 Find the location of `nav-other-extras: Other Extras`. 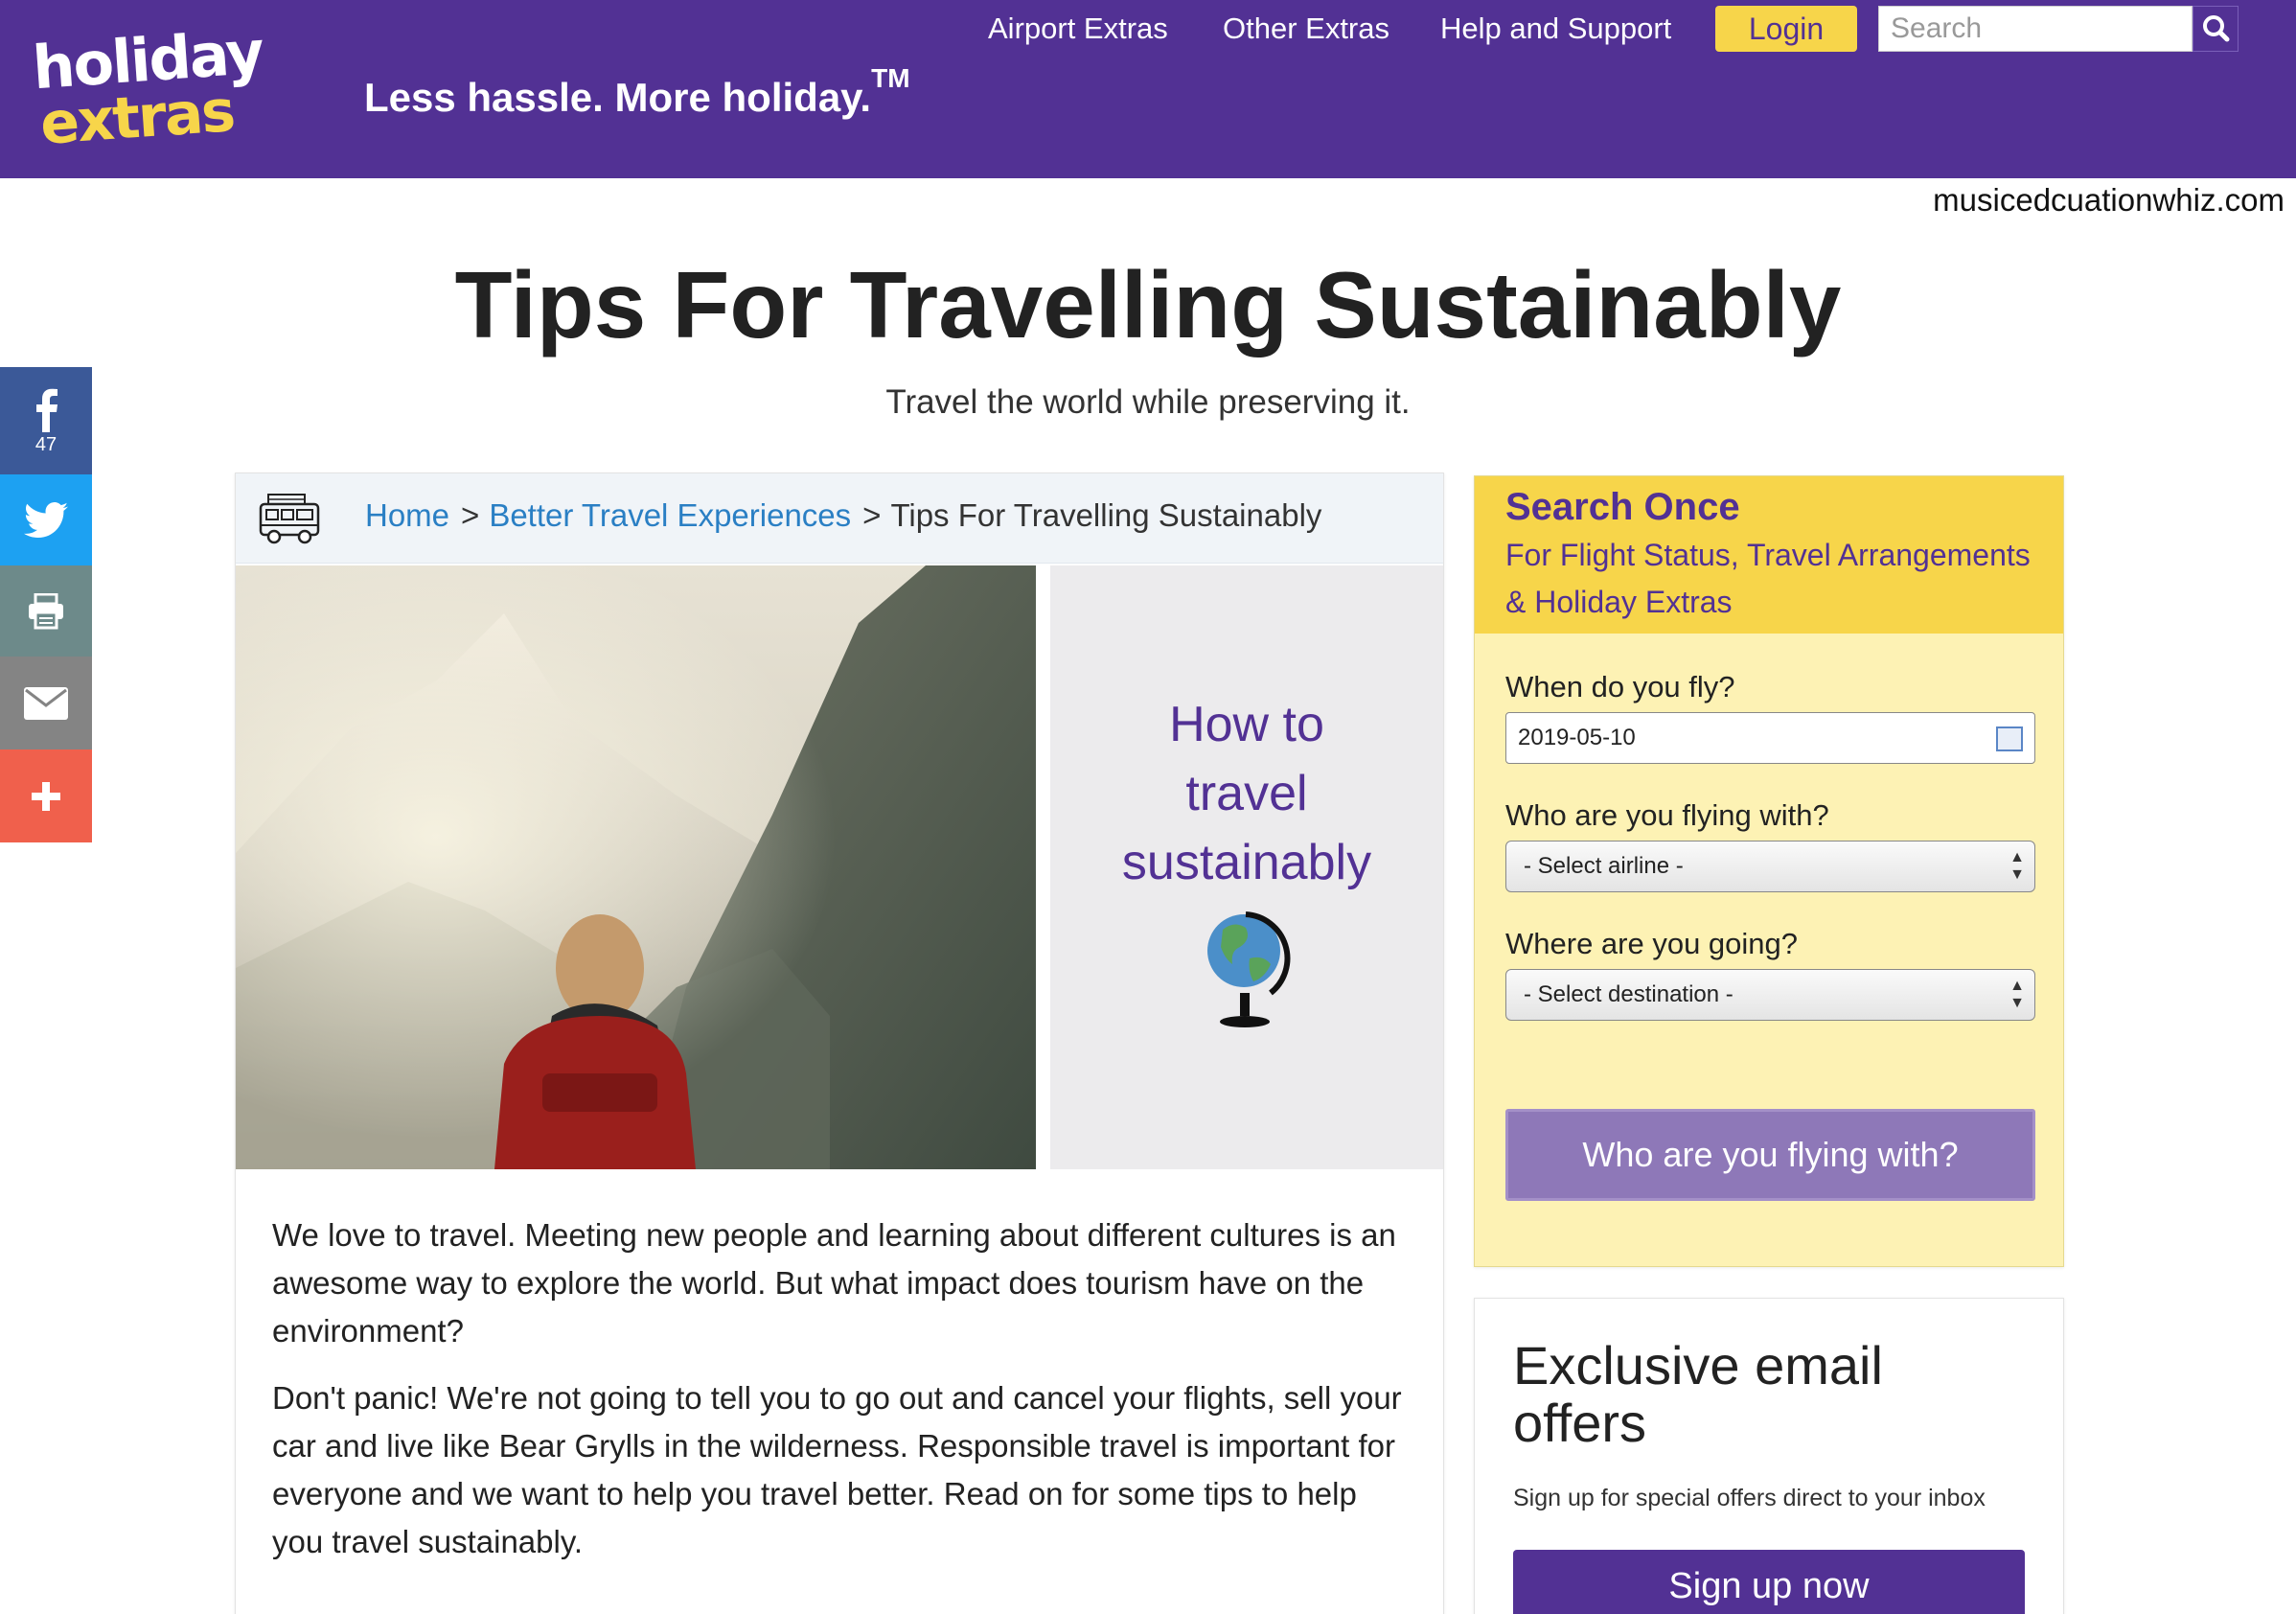

nav-other-extras: Other Extras is located at coordinates (1306, 29).